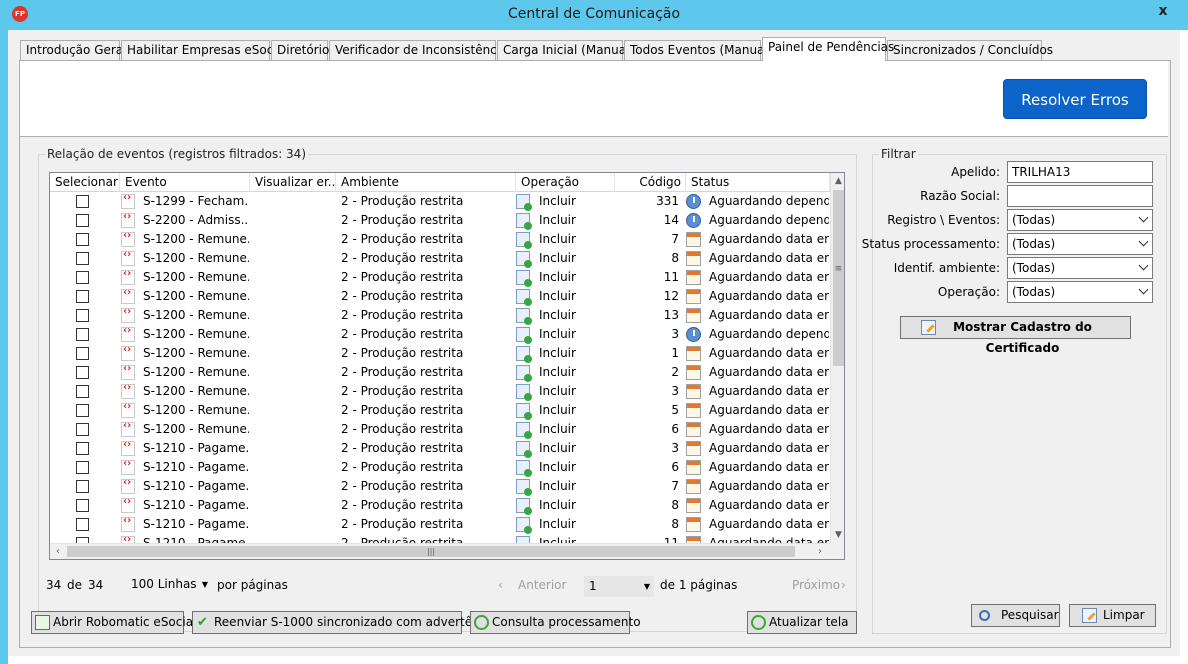 Image resolution: width=1188 pixels, height=664 pixels. Describe the element at coordinates (820, 551) in the screenshot. I see `scroll-right-icon: ›` at that location.